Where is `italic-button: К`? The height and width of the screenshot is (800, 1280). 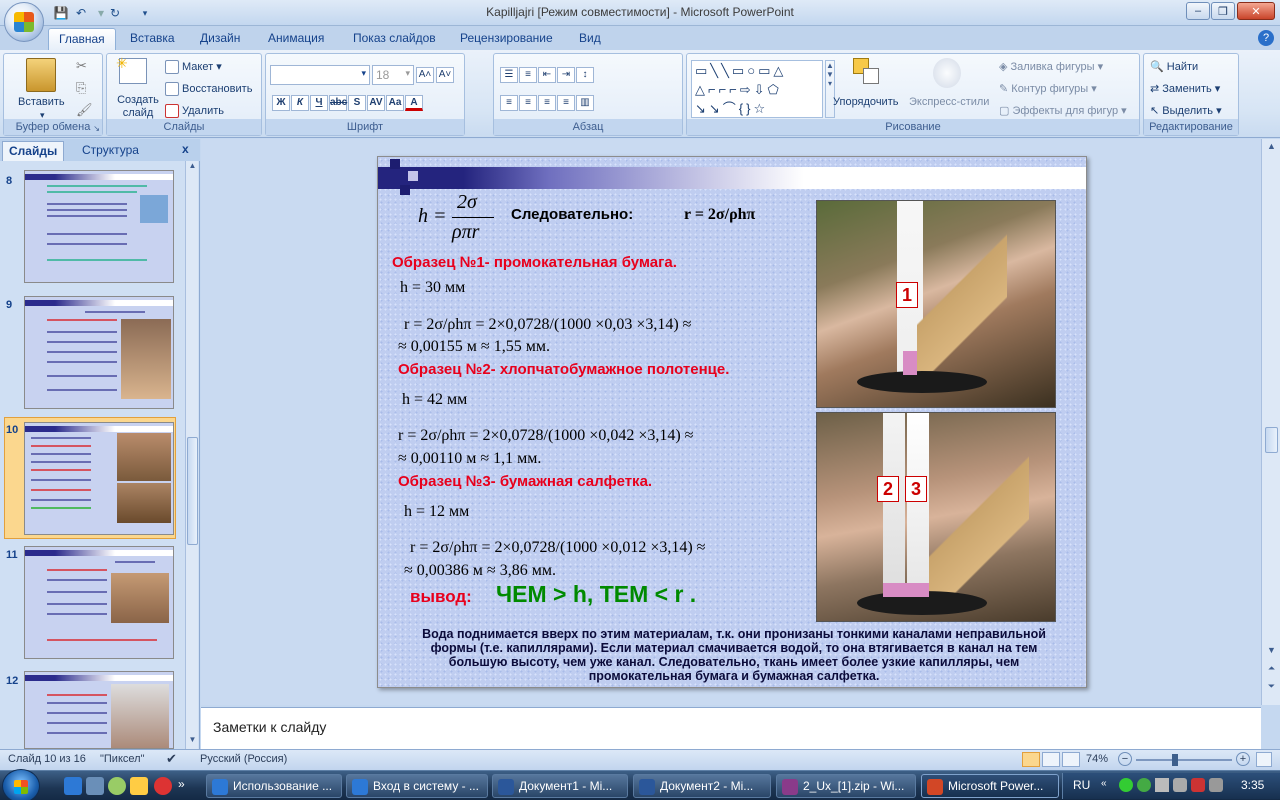
italic-button: К is located at coordinates (300, 103).